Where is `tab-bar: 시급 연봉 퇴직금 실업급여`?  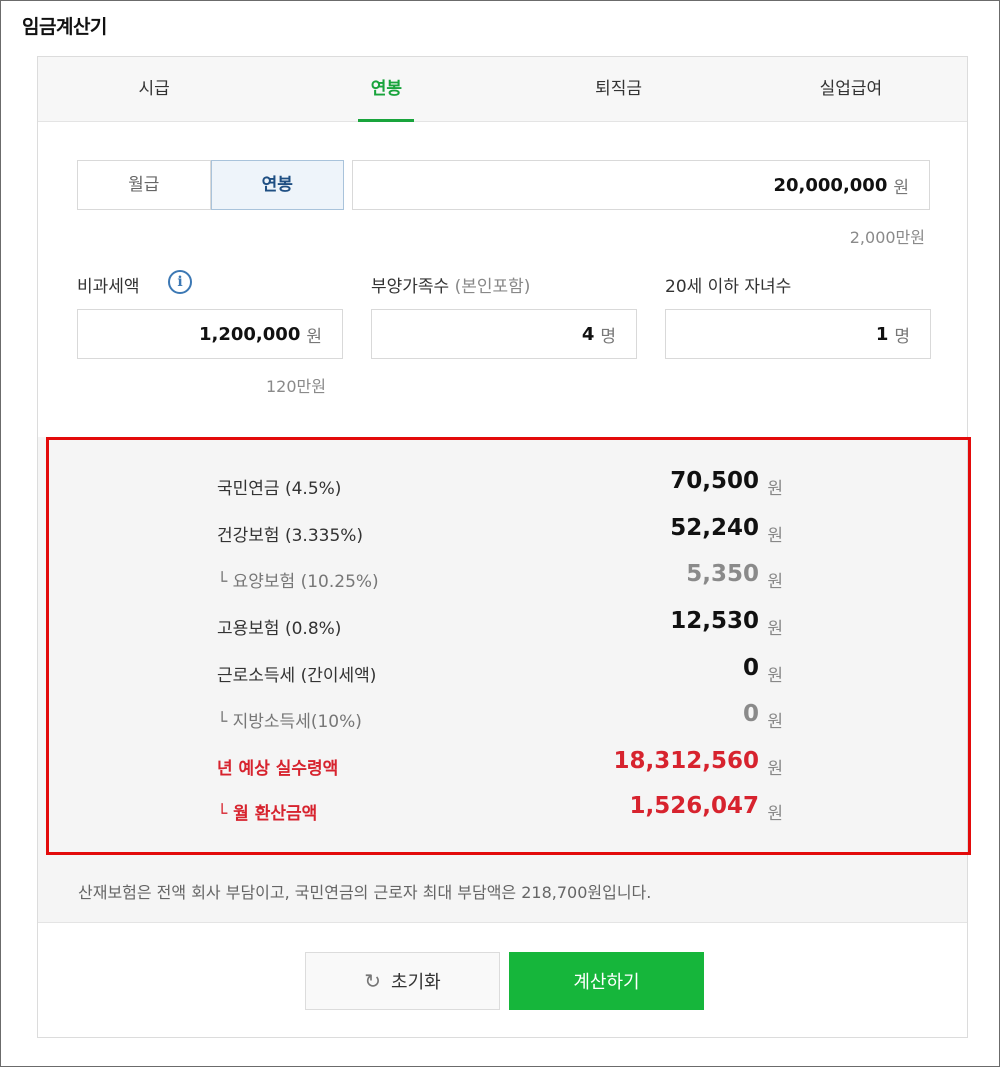 tab-bar: 시급 연봉 퇴직금 실업급여 is located at coordinates (502, 89).